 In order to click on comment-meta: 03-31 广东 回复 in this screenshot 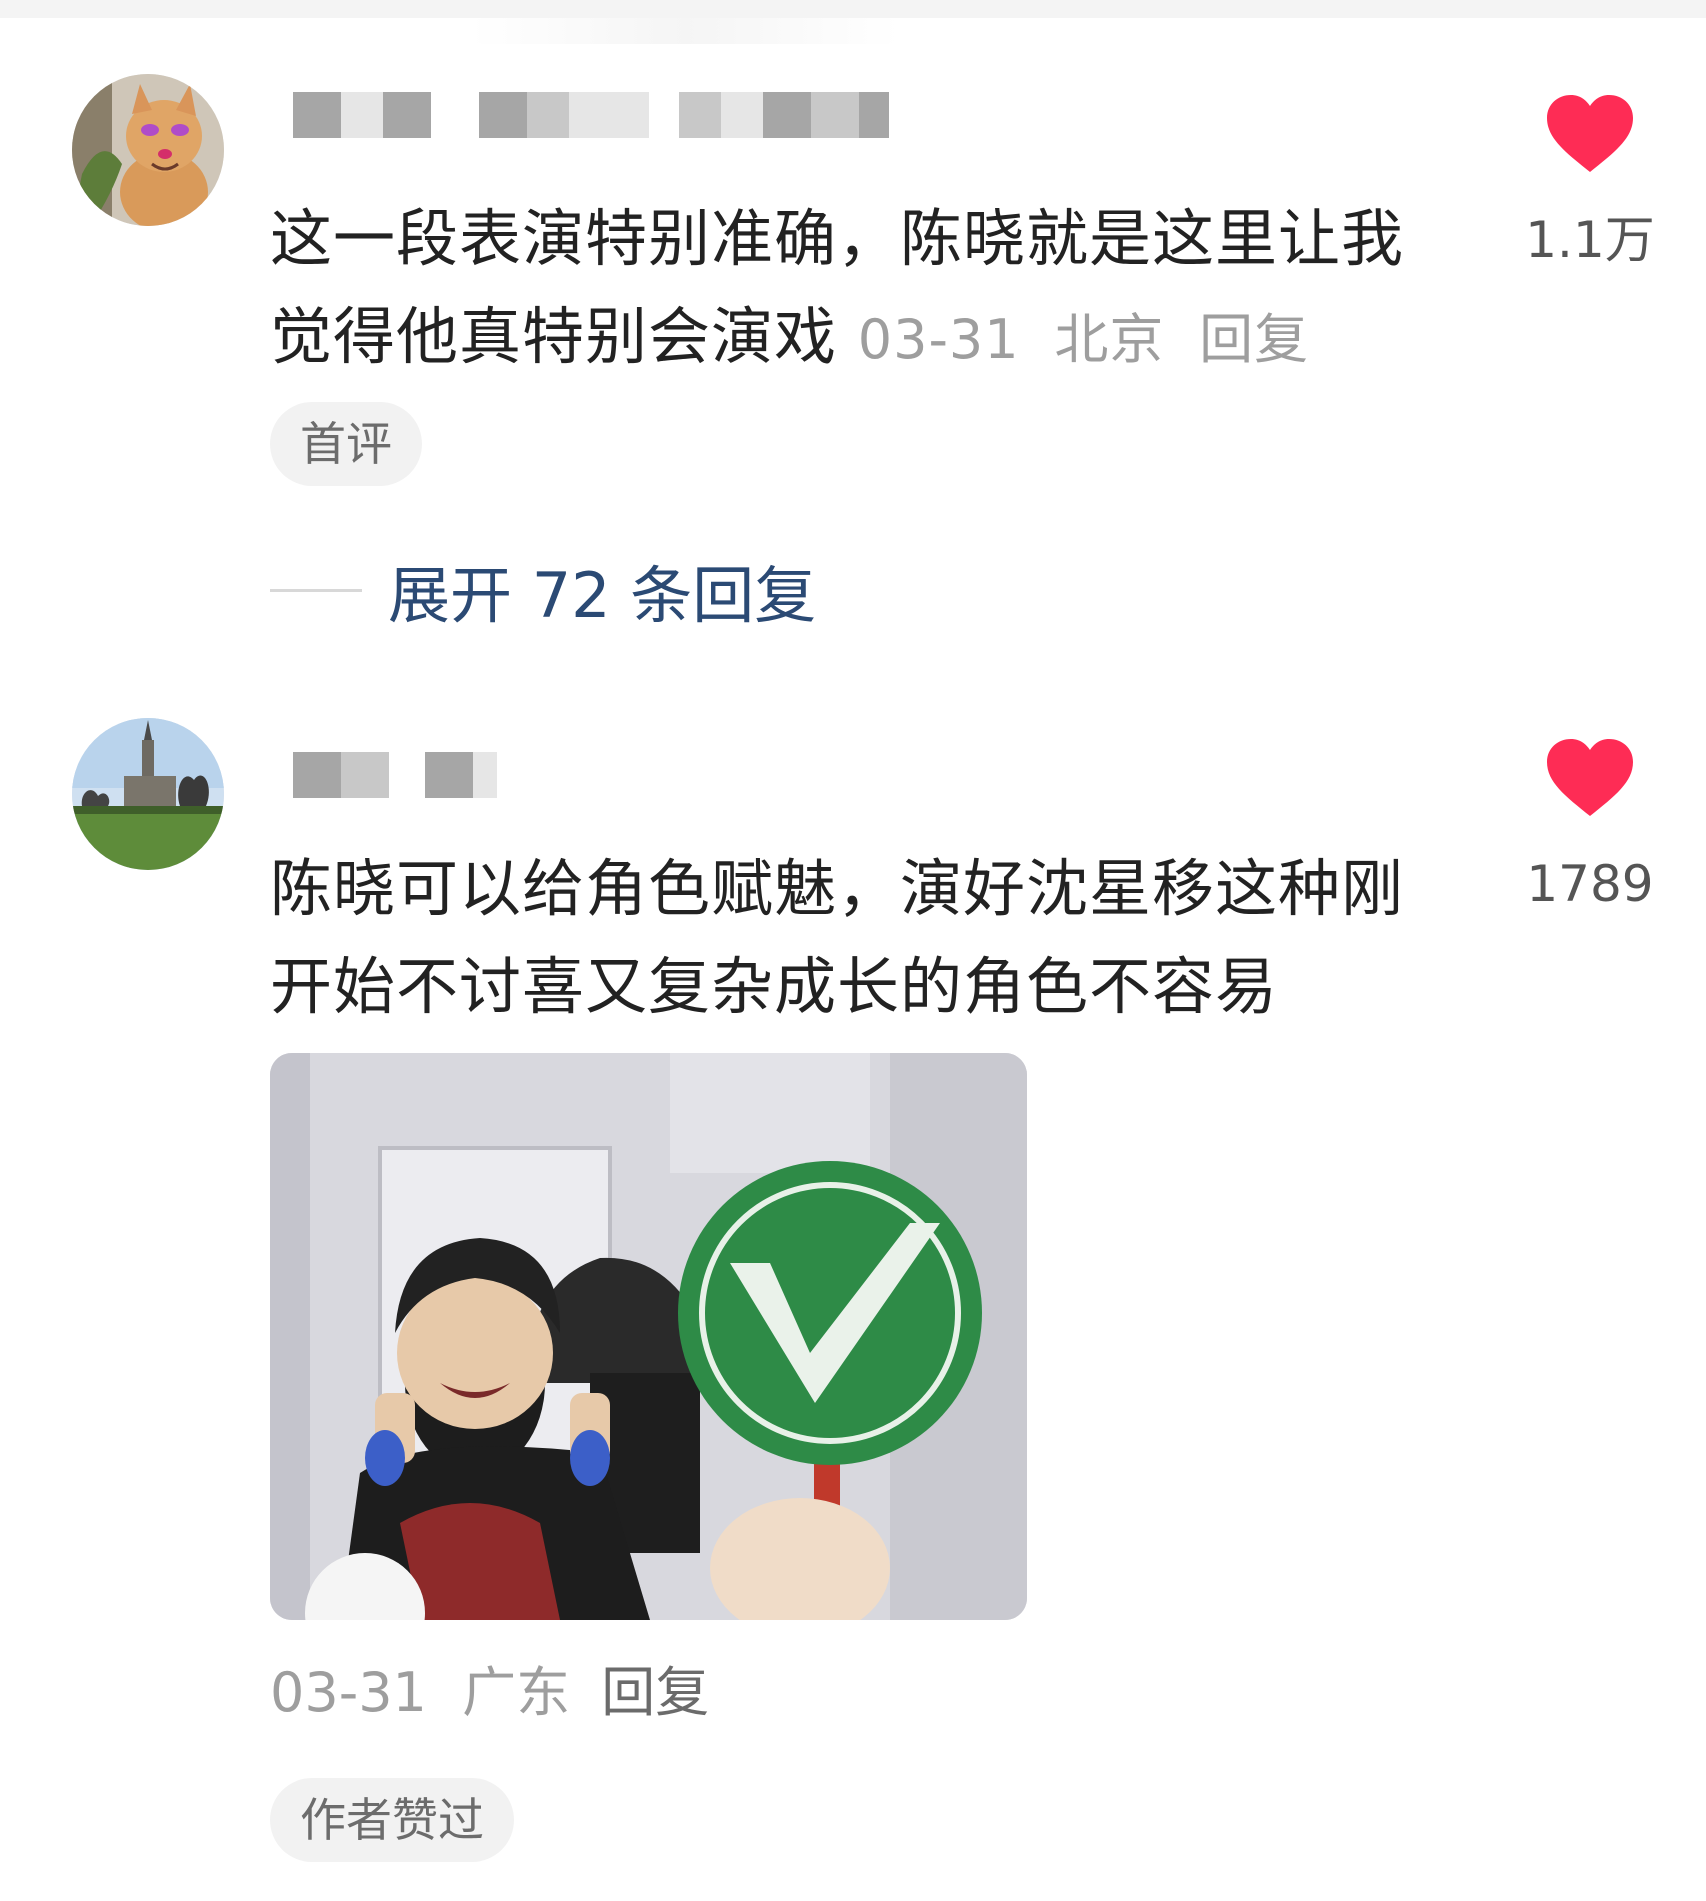, I will do `click(489, 1693)`.